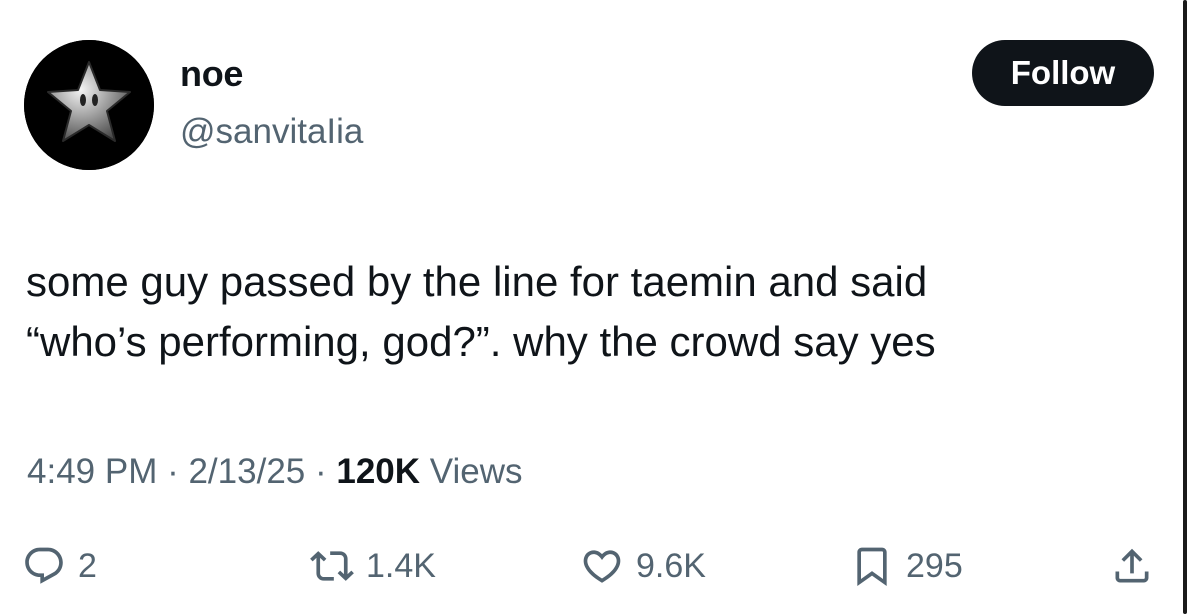 The image size is (1200, 614). I want to click on share-icon, so click(1132, 565).